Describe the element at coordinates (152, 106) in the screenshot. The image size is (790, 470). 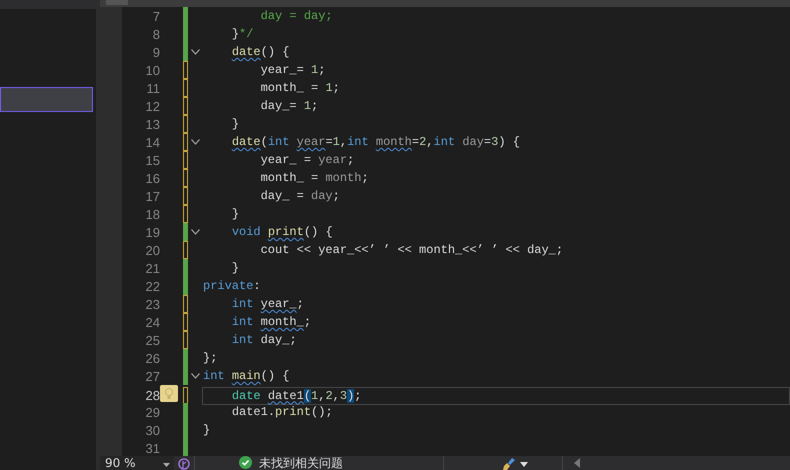
I see `line-number: 12` at that location.